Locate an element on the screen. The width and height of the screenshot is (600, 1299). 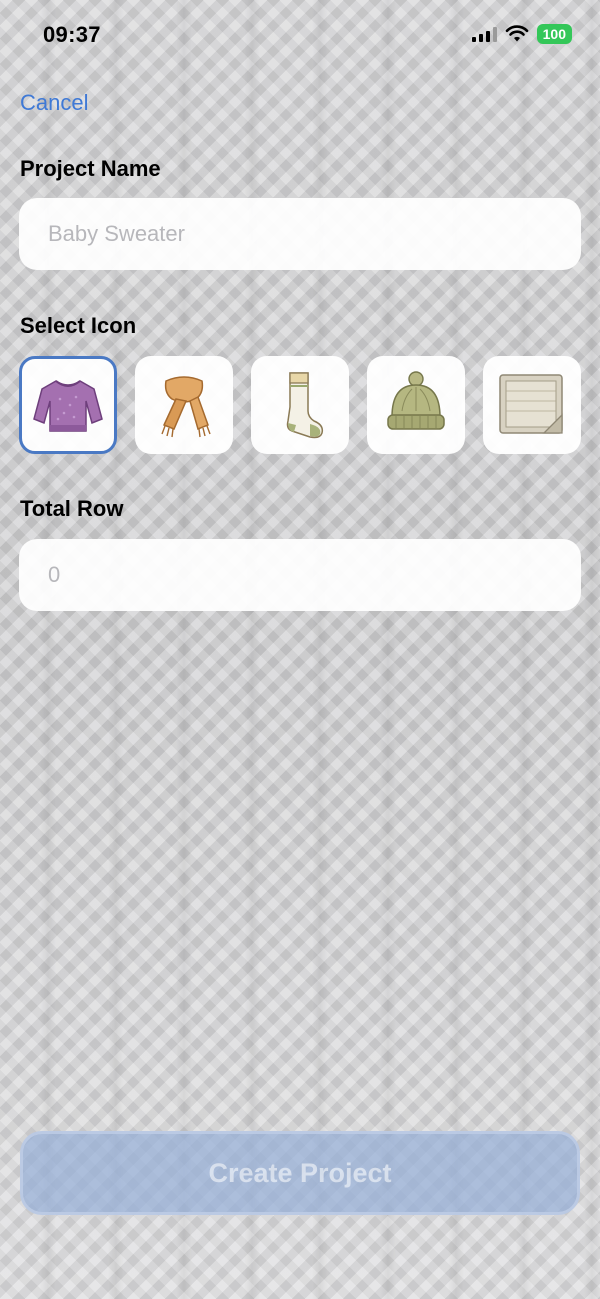
icon-option-blanket is located at coordinates (532, 405).